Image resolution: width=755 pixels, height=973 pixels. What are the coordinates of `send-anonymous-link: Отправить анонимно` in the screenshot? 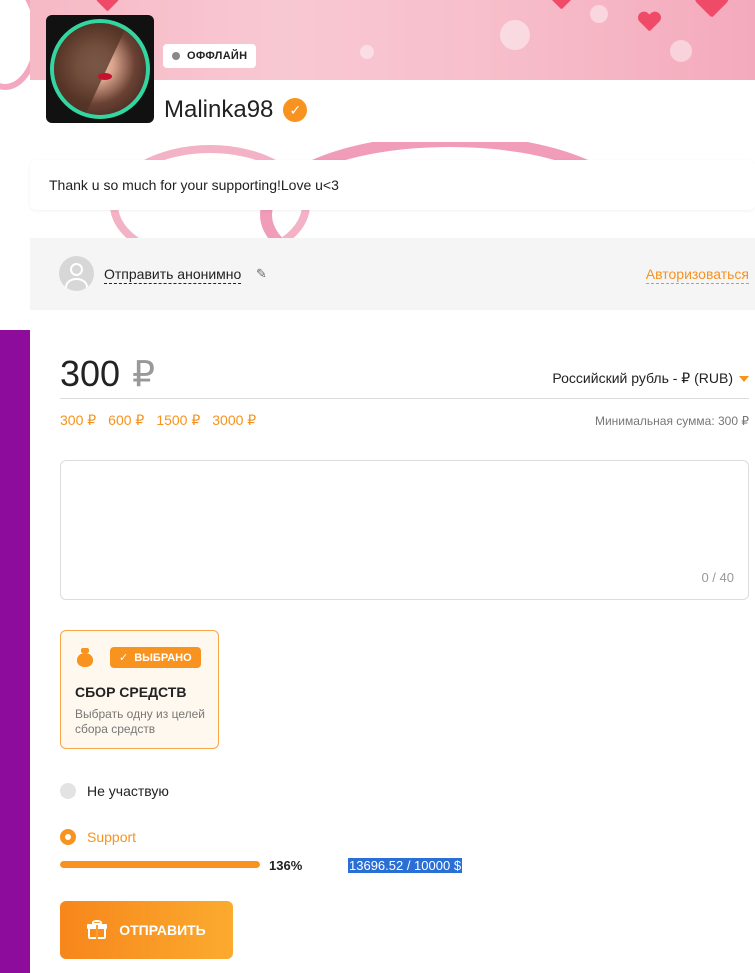 It's located at (173, 275).